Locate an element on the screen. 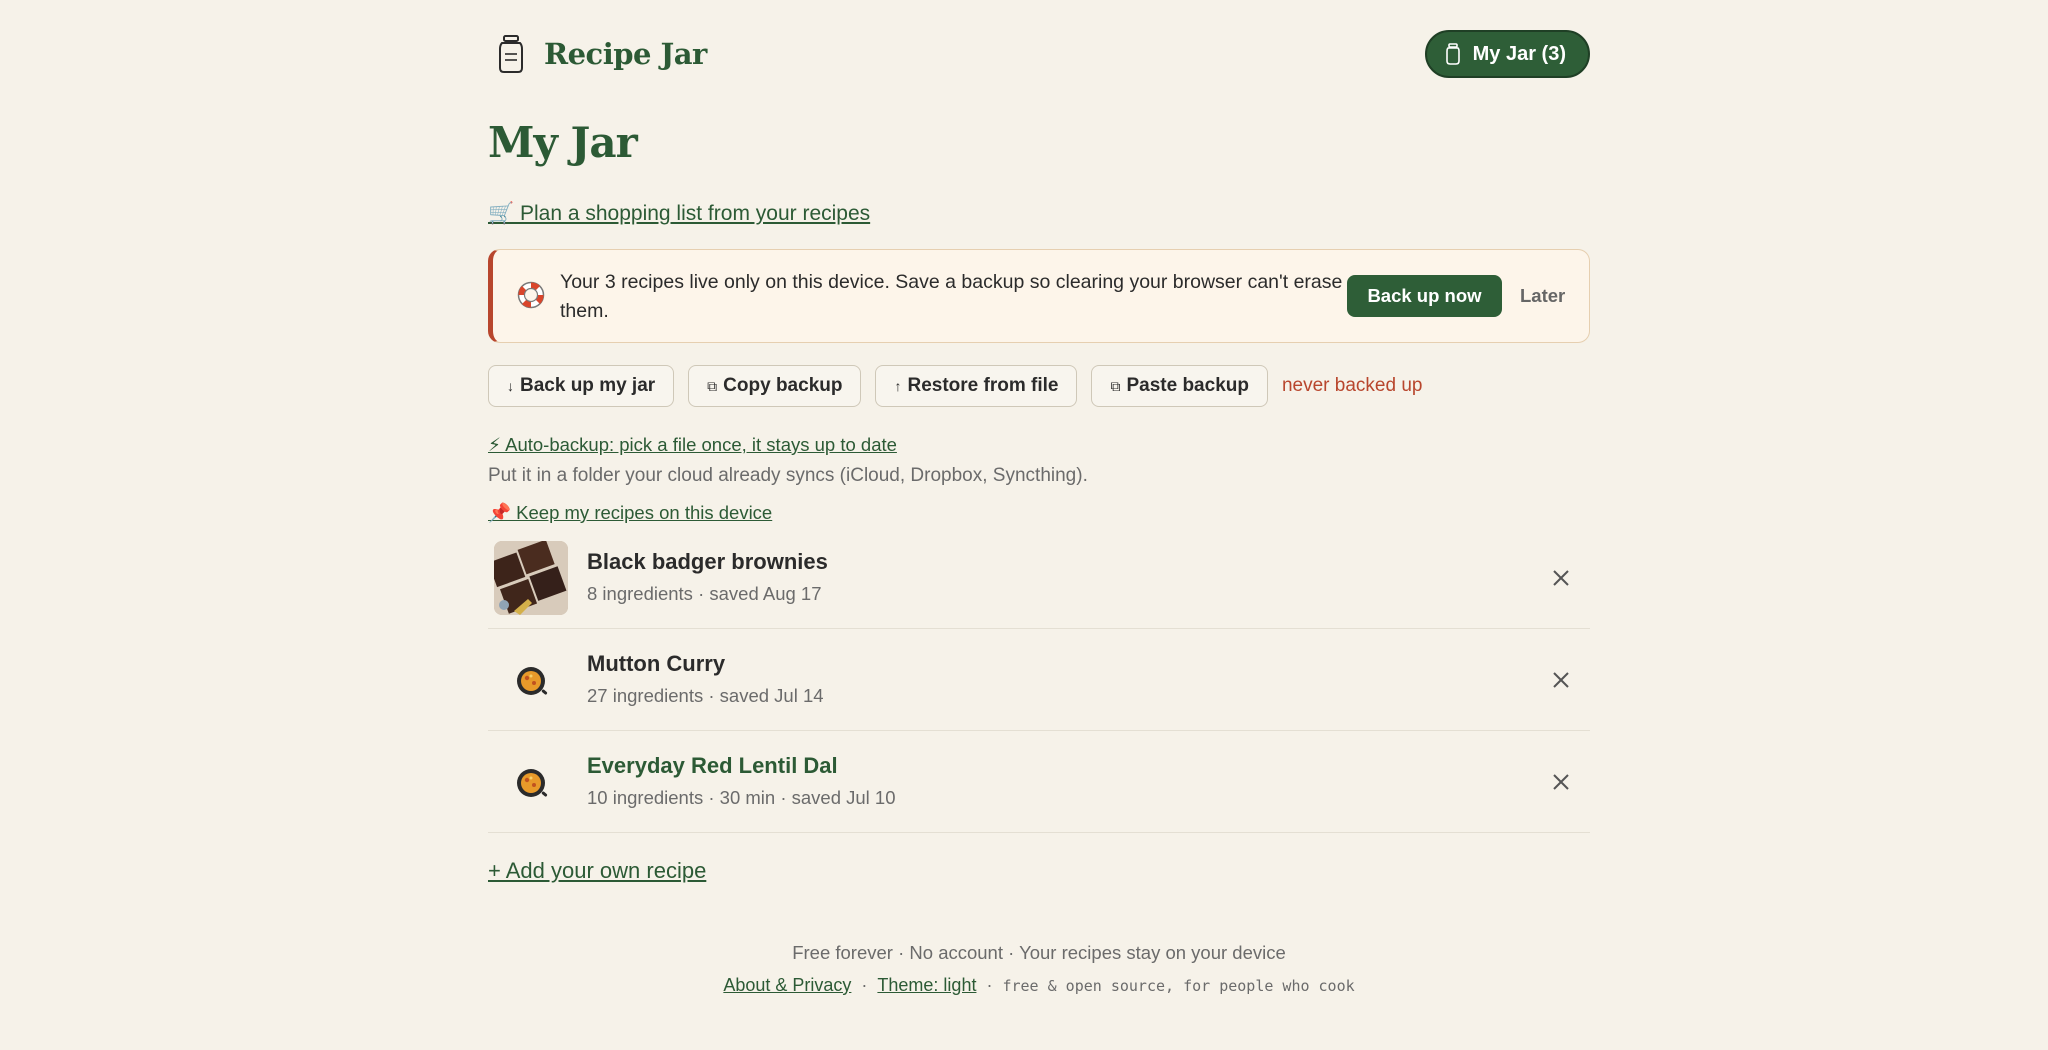  back-up-my-jar-button: ↓ Back up my jar is located at coordinates (581, 386).